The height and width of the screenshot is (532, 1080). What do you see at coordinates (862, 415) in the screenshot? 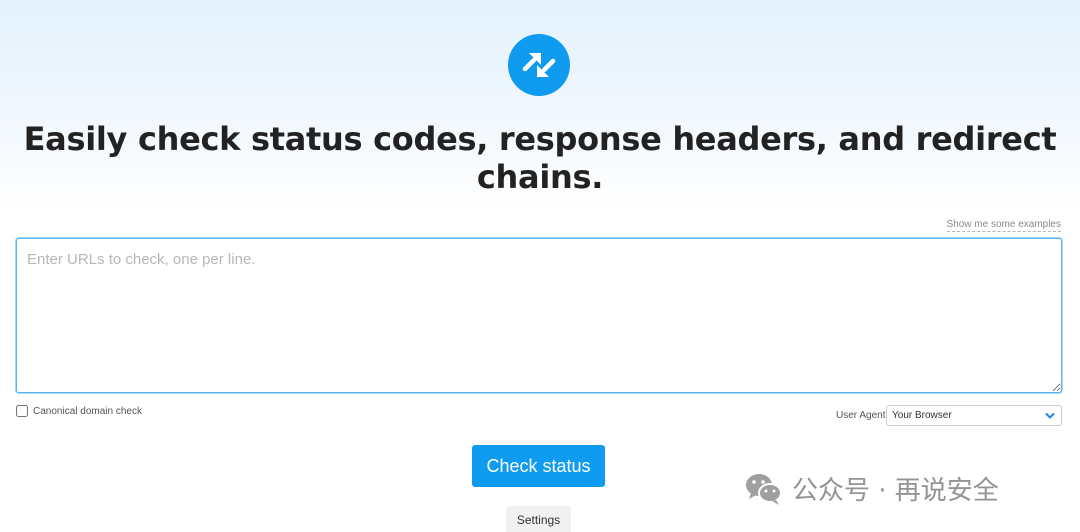
I see `user-agent-label: User Agent:` at bounding box center [862, 415].